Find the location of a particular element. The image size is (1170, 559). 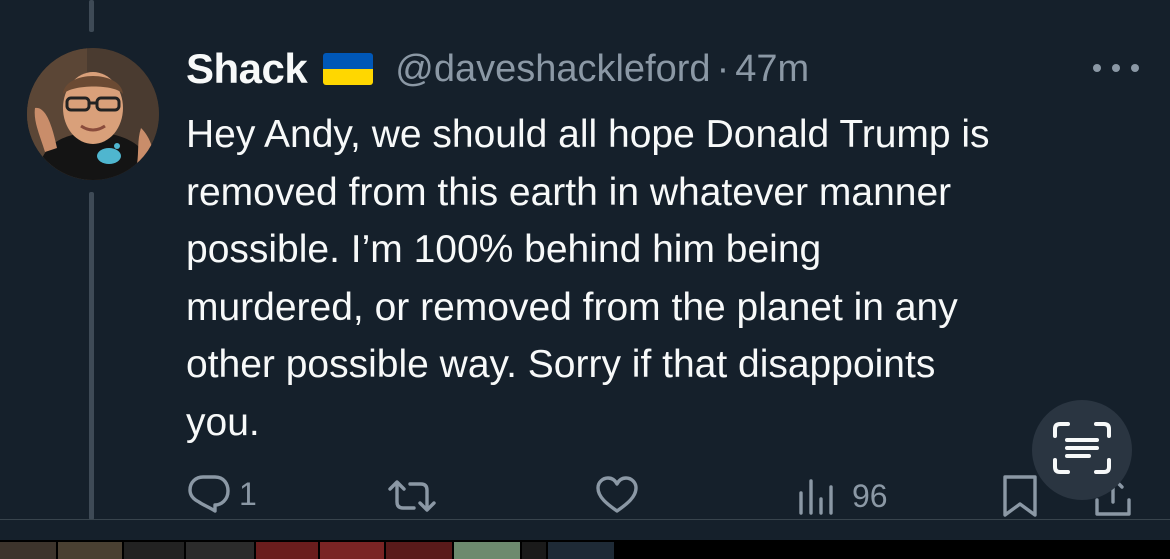

thread-line-top is located at coordinates (91, 16).